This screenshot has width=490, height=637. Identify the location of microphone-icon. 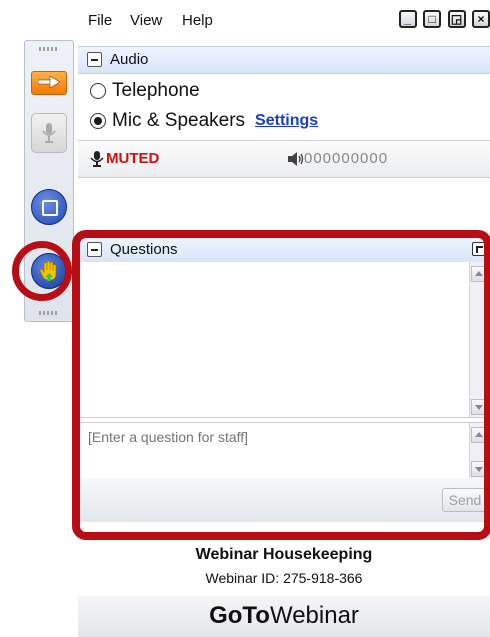
(49, 133).